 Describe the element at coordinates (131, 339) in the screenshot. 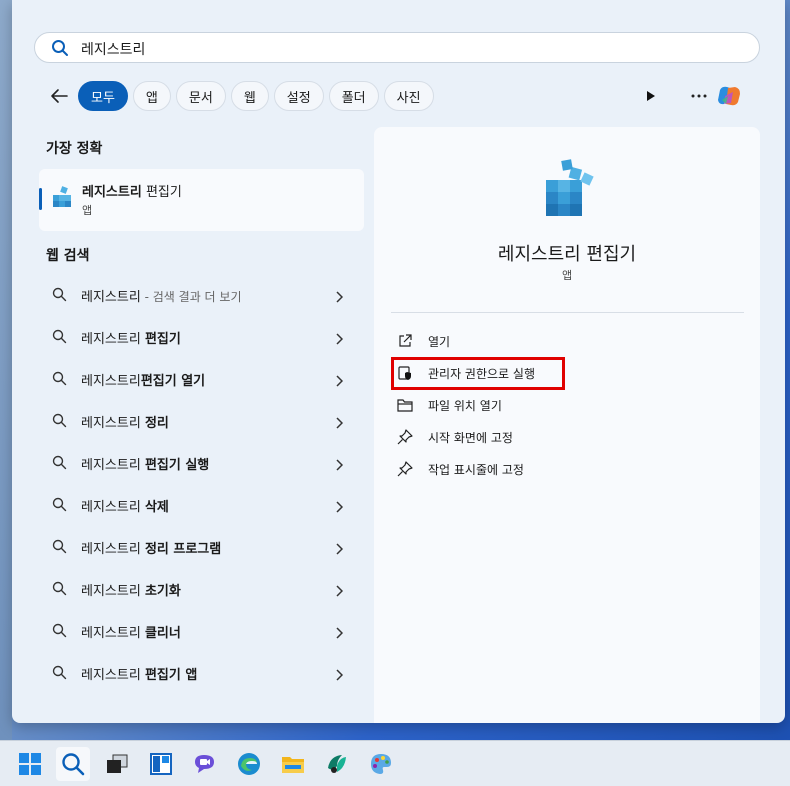

I see `web-search-item-label: 레지스트리 편집기` at that location.